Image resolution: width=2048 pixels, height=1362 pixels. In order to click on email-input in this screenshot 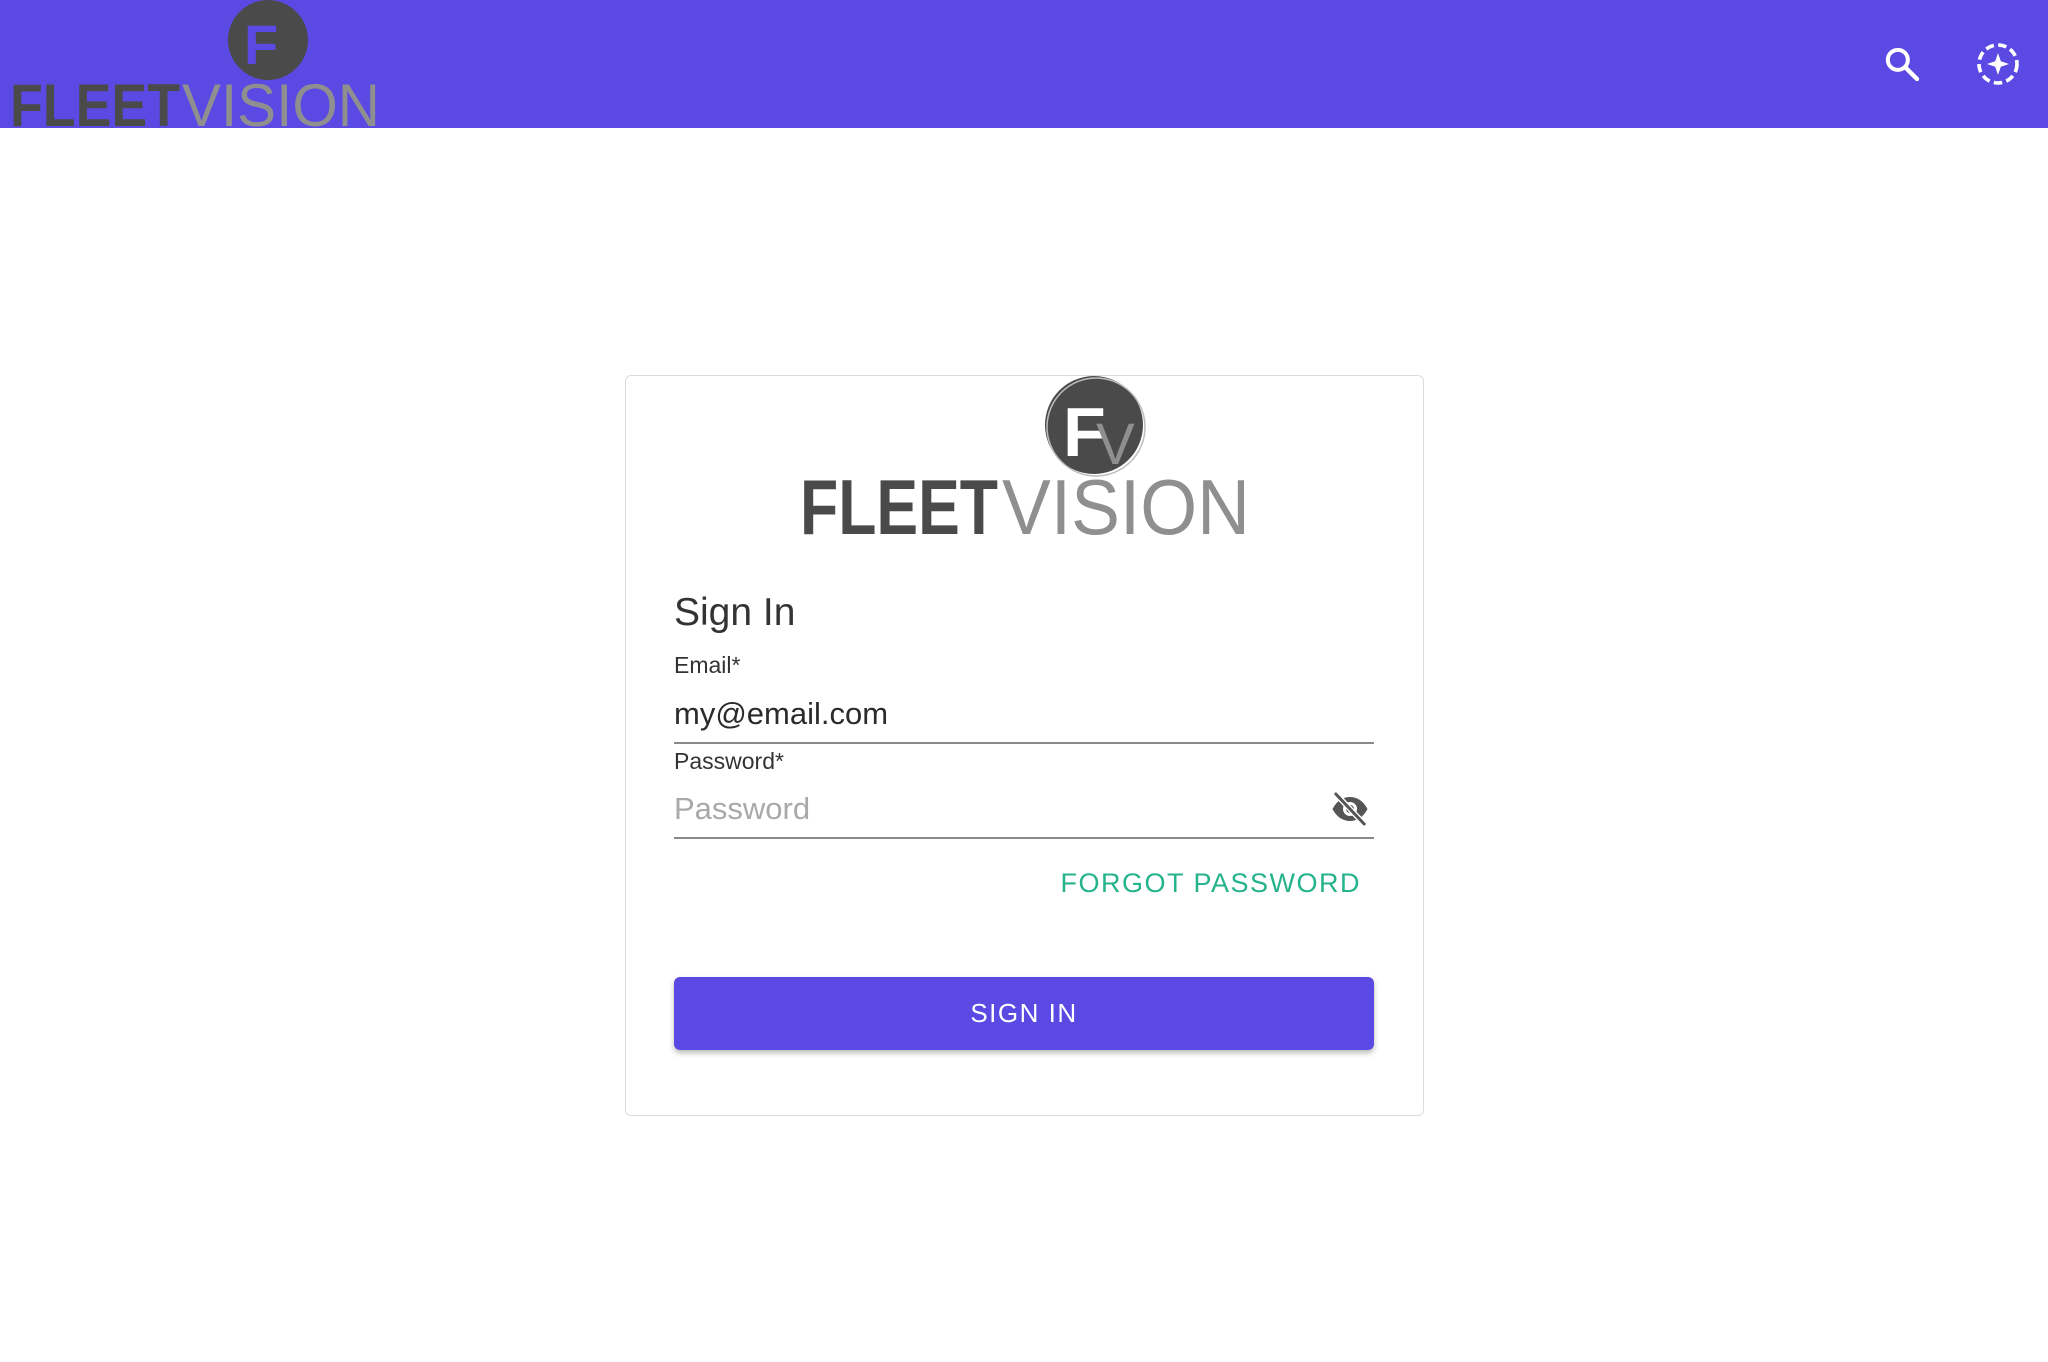, I will do `click(994, 714)`.